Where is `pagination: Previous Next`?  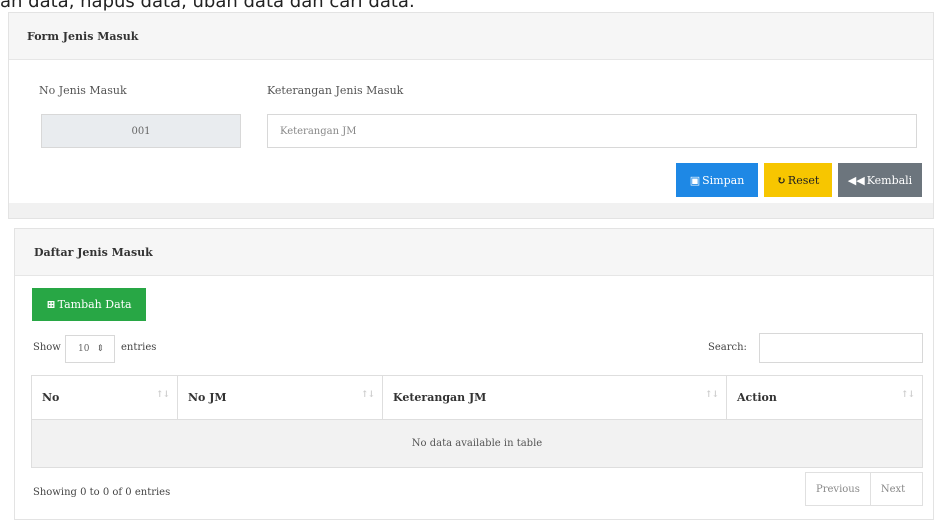
pagination: Previous Next is located at coordinates (864, 489).